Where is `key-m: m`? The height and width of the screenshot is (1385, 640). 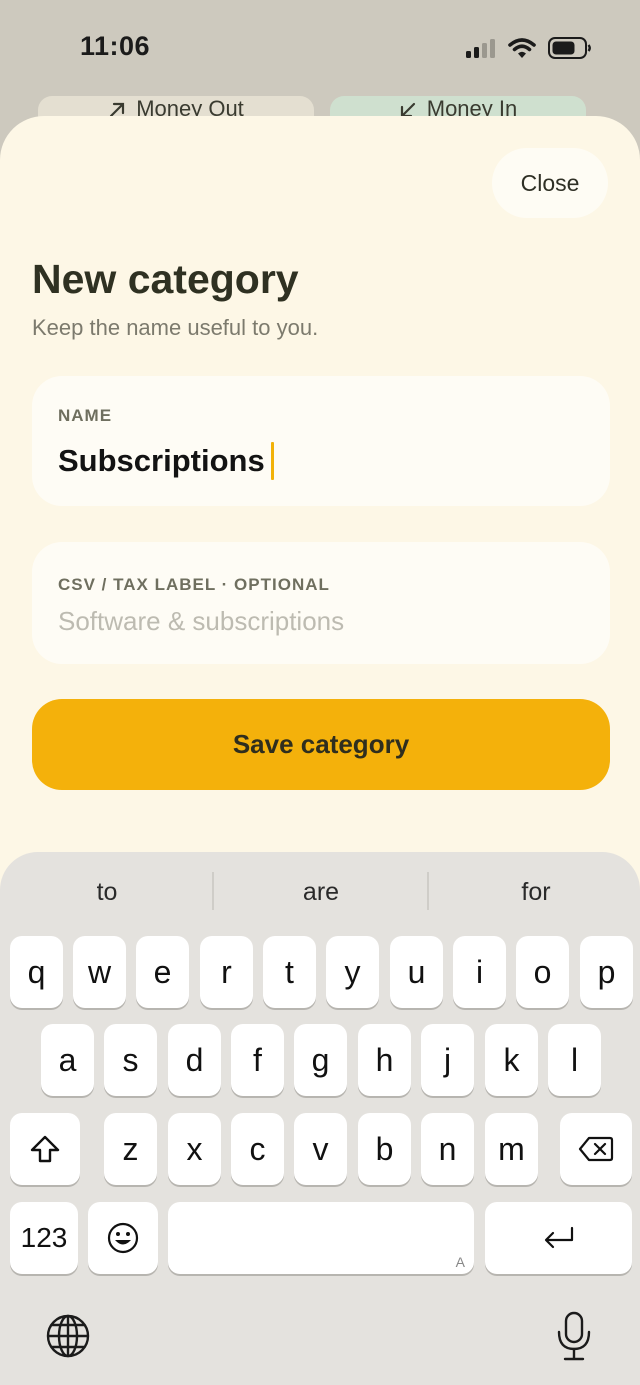 key-m: m is located at coordinates (511, 1149).